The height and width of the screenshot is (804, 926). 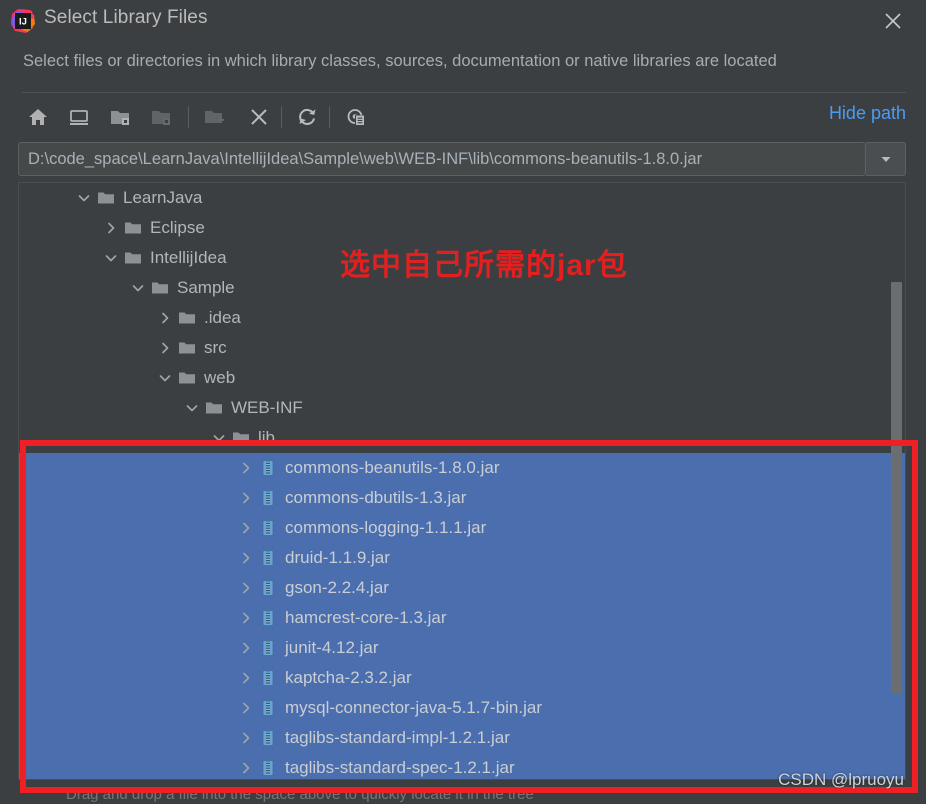 I want to click on tree-row: taglibs-standard-impl-1.2.1.jar, so click(x=462, y=738).